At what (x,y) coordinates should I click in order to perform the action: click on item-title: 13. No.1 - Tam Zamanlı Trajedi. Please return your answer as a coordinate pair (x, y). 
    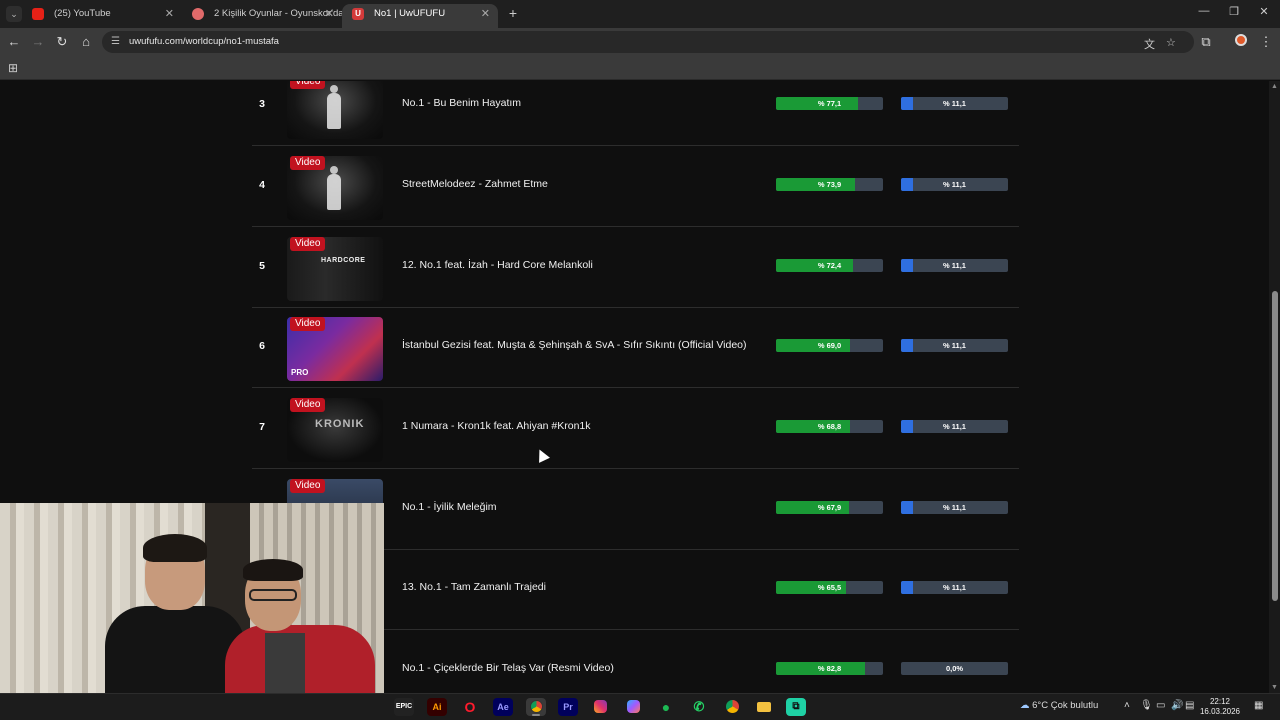
    Looking at the image, I should click on (474, 587).